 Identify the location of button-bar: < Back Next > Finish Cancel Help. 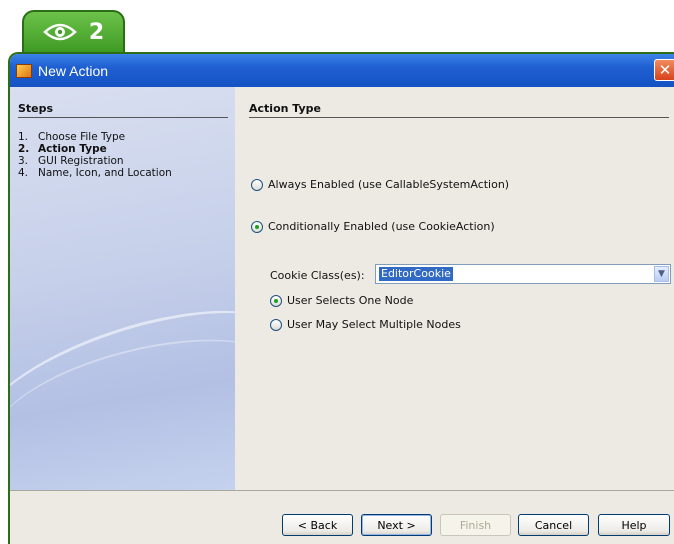
(342, 517).